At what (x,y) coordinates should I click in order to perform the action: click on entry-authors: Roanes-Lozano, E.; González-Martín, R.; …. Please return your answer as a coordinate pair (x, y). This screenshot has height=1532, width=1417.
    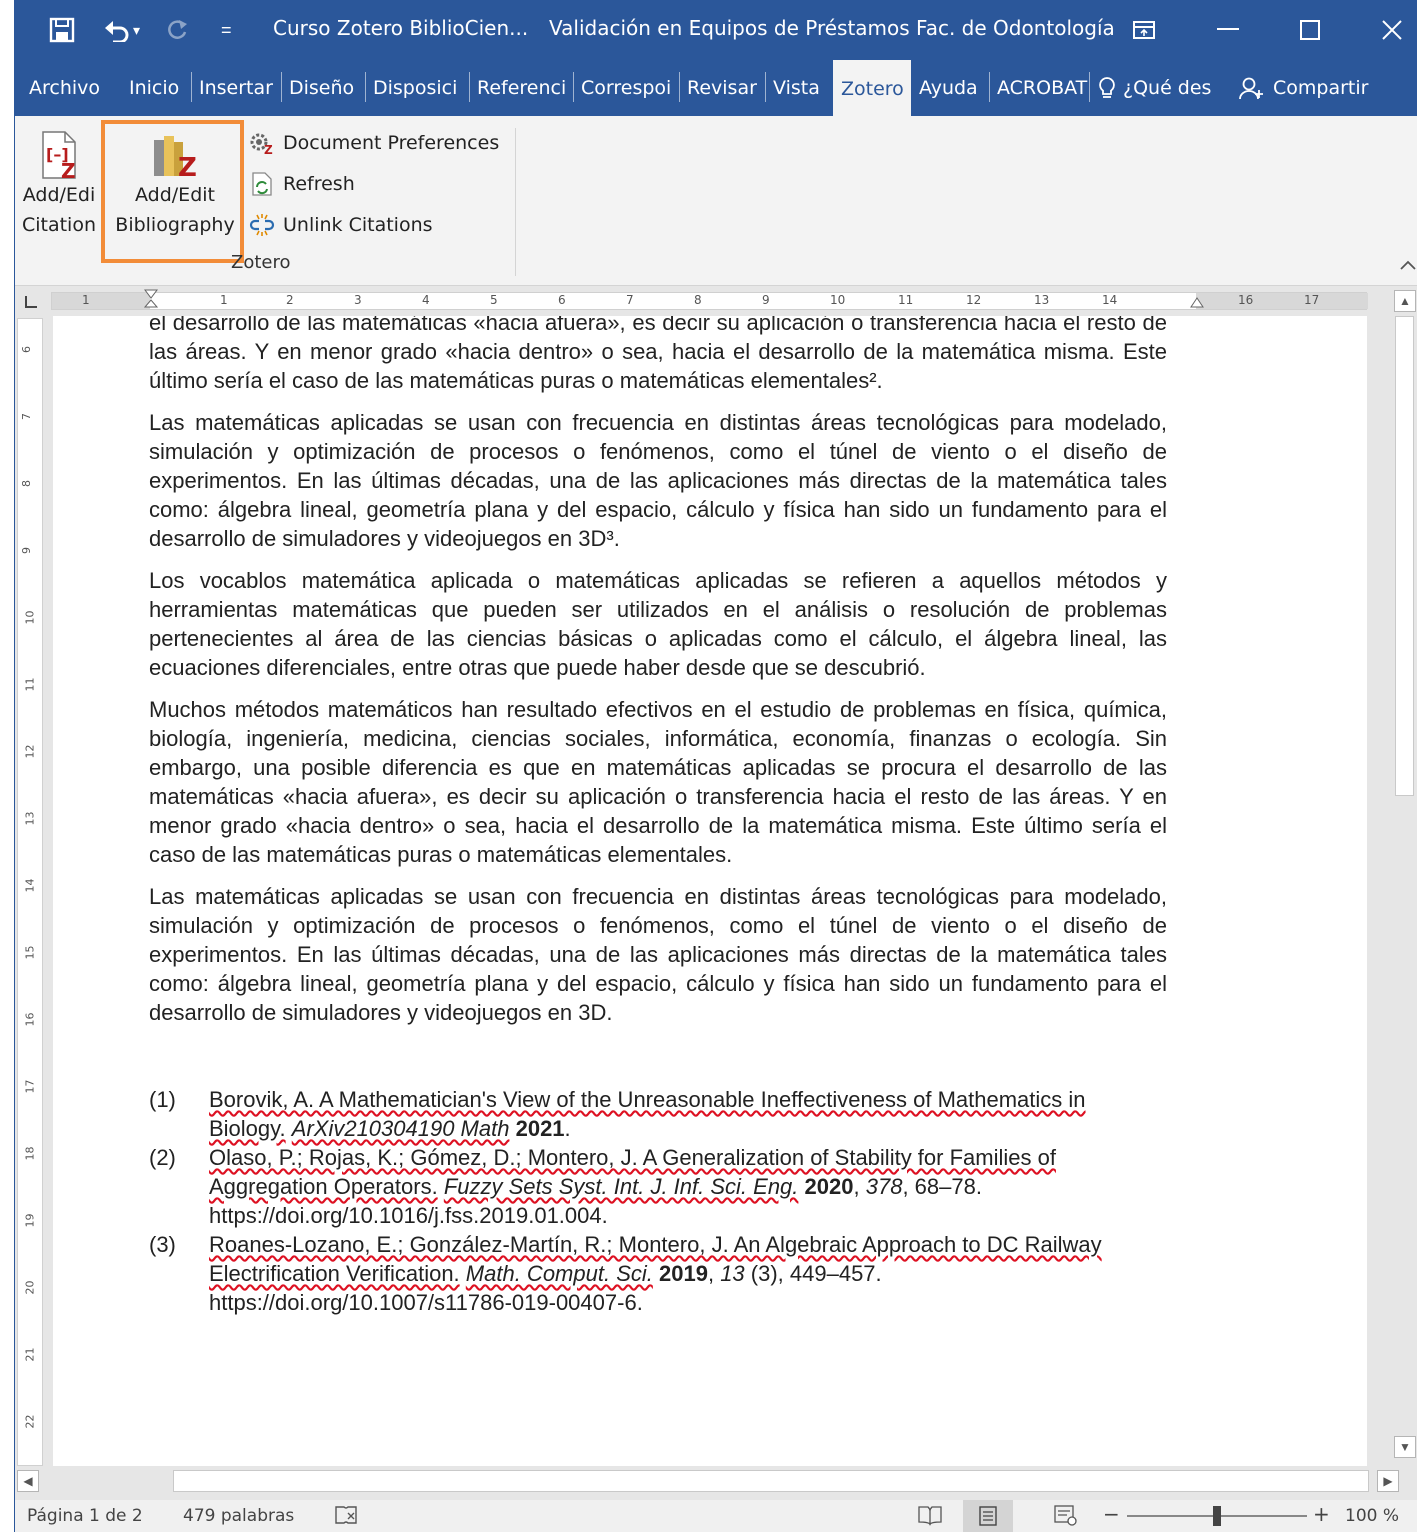
    Looking at the image, I should click on (655, 1259).